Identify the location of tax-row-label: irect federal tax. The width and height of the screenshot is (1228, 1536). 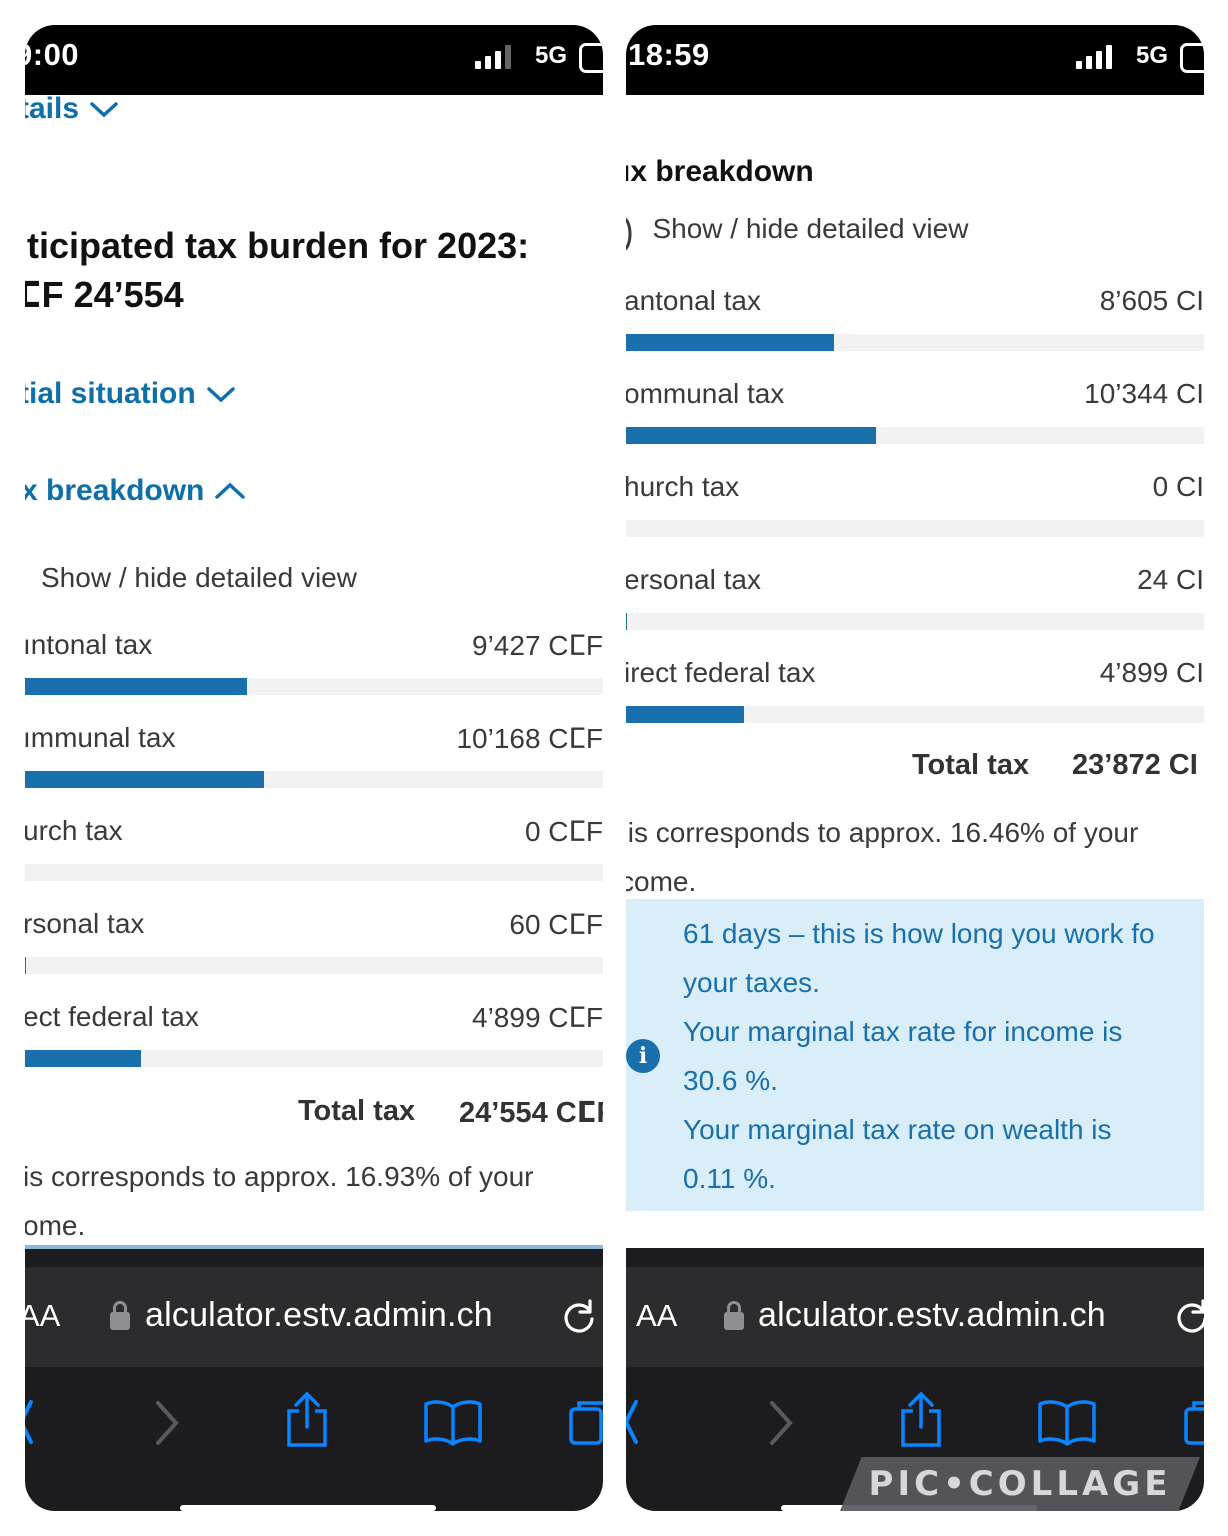
(721, 672).